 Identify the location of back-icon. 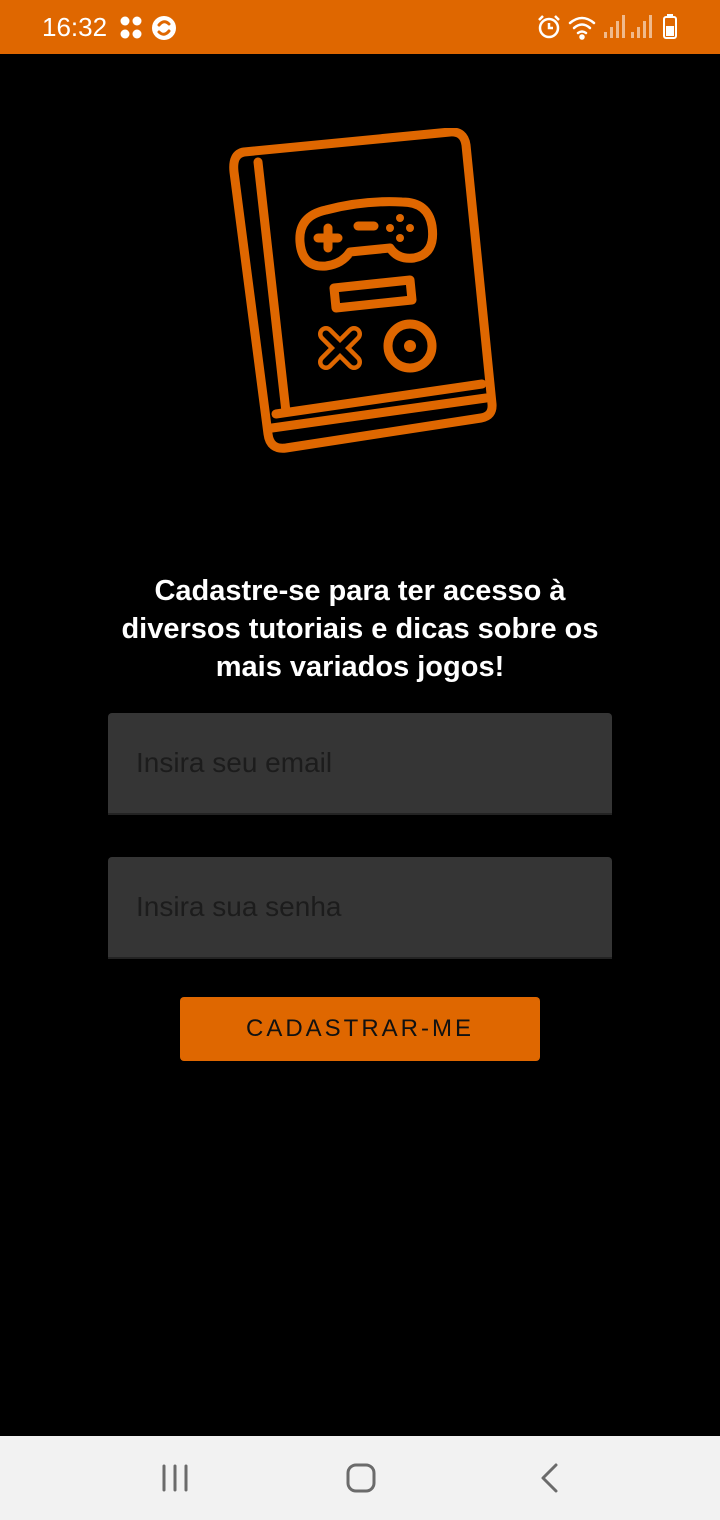
(548, 1478).